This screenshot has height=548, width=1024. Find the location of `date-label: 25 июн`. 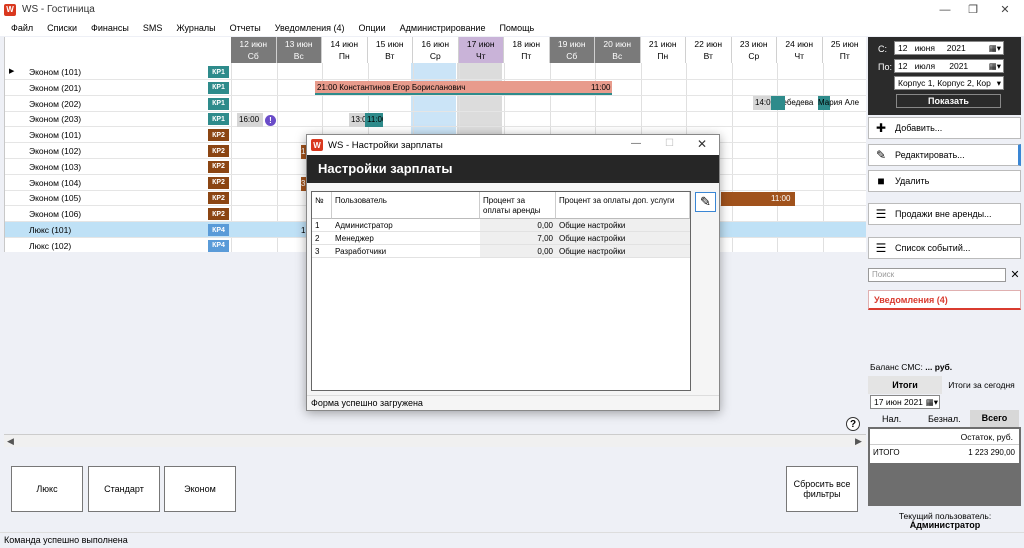

date-label: 25 июн is located at coordinates (844, 44).